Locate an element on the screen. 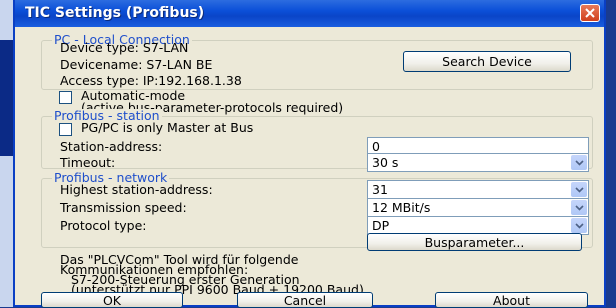  cancel-button: Cancel is located at coordinates (305, 300).